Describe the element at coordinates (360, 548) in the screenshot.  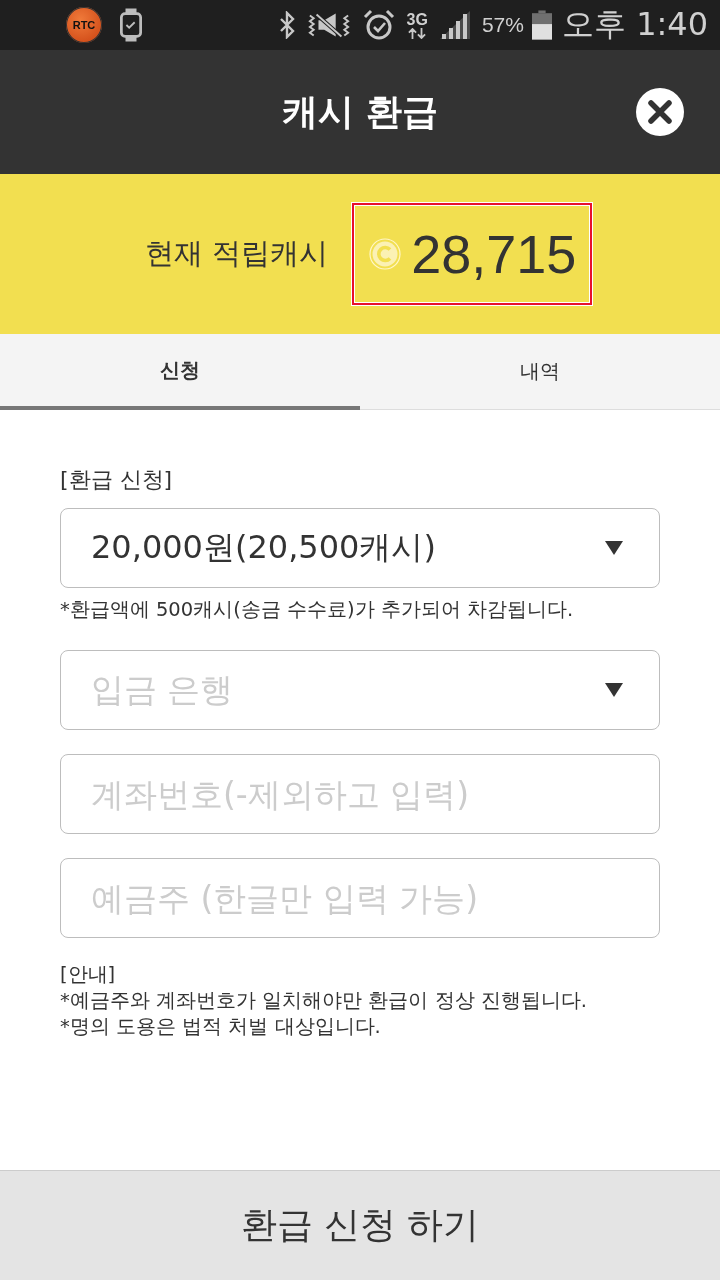
I see `select-field: 20,000원(20,500캐시)` at that location.